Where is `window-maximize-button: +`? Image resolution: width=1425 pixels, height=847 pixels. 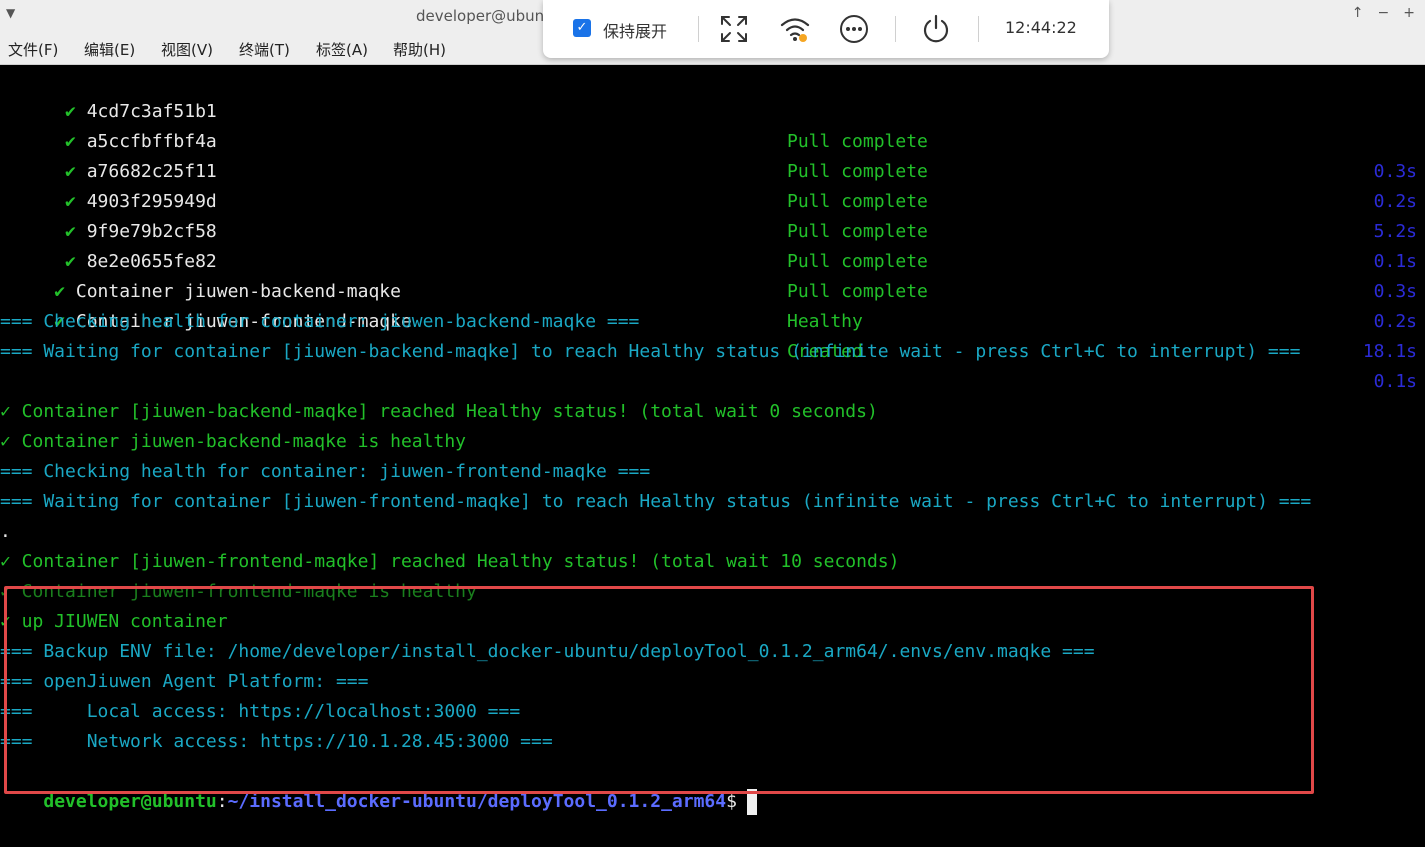 window-maximize-button: + is located at coordinates (1409, 13).